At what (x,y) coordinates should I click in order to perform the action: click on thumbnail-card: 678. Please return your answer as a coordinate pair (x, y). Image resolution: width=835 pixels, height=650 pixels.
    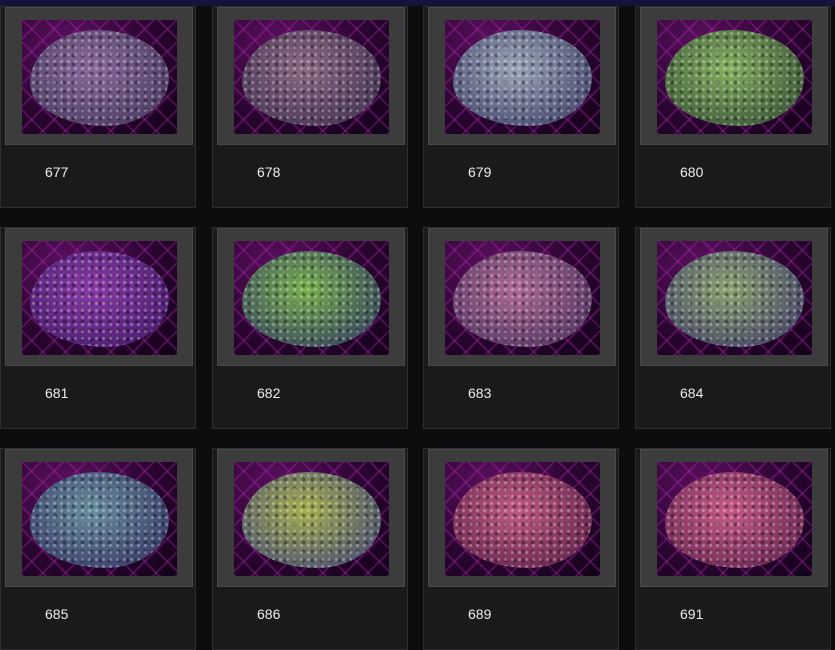
    Looking at the image, I should click on (310, 107).